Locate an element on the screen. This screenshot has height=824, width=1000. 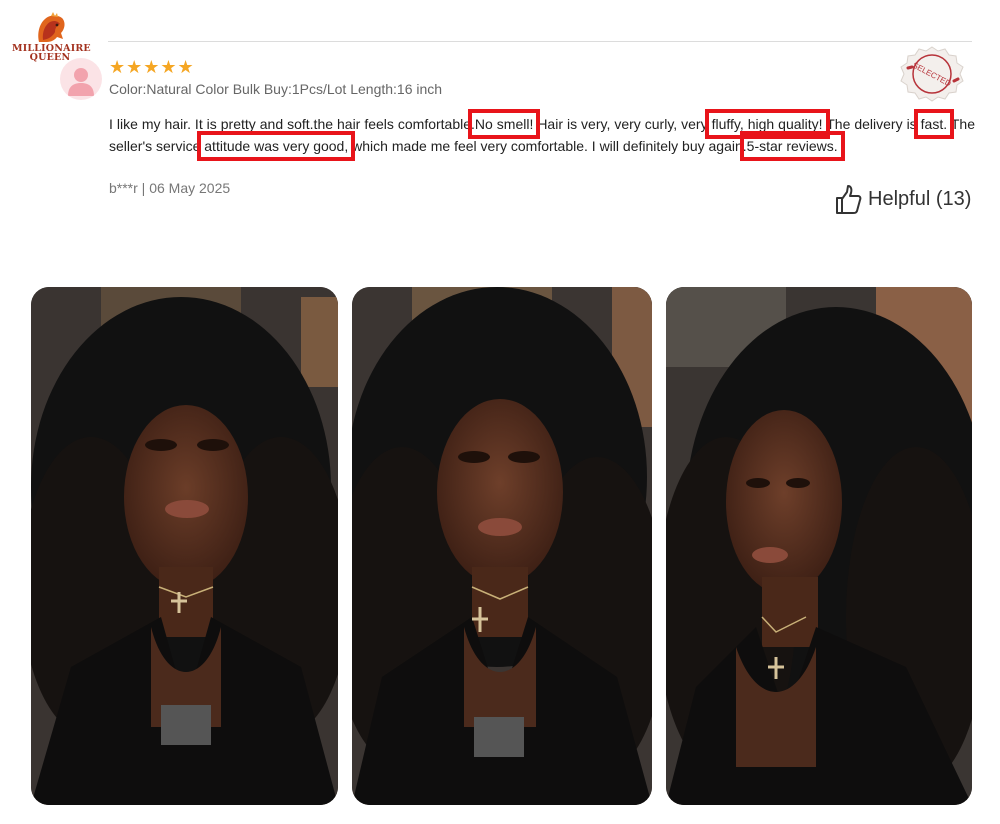
review-date: 06 May 2025 is located at coordinates (190, 188).